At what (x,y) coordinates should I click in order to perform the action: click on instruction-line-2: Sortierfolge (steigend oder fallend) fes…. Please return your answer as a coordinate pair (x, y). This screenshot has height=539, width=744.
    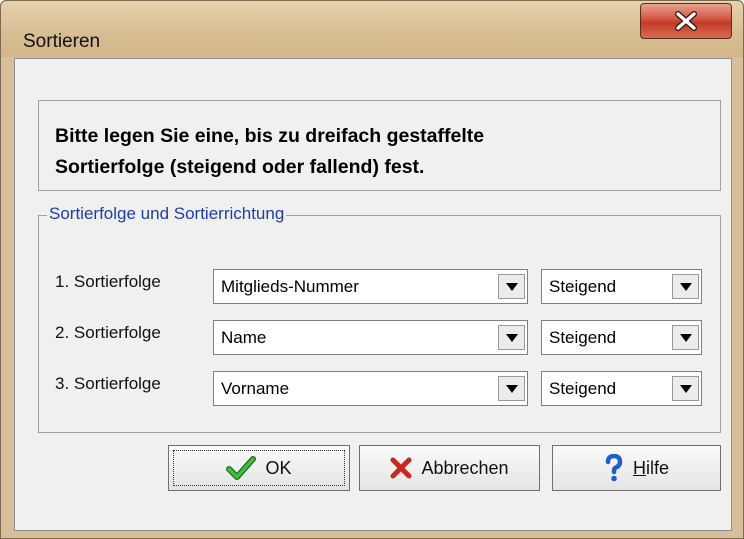
    Looking at the image, I should click on (240, 167).